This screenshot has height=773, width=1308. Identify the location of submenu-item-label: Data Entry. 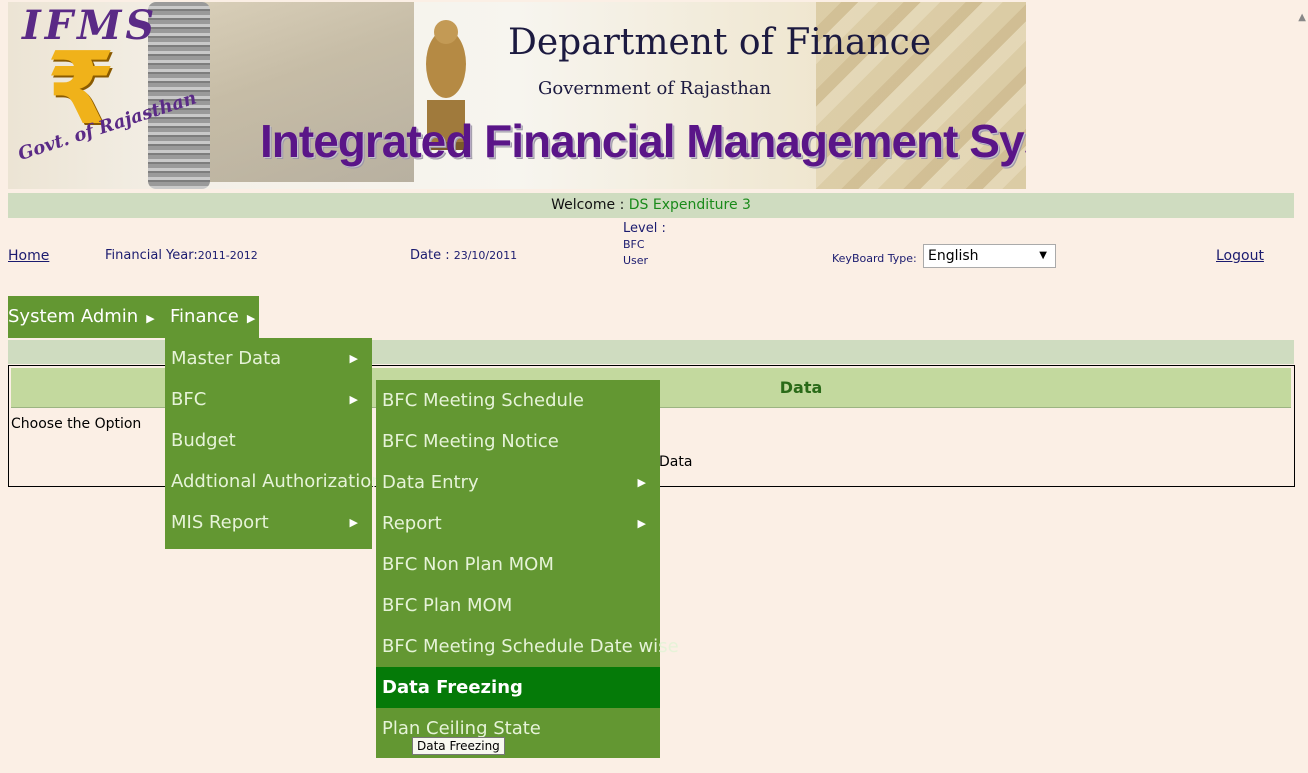
(430, 482).